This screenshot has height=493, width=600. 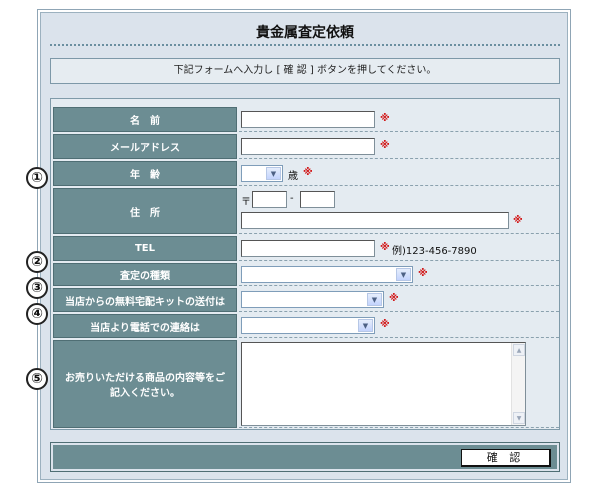 I want to click on tel-input, so click(x=308, y=248).